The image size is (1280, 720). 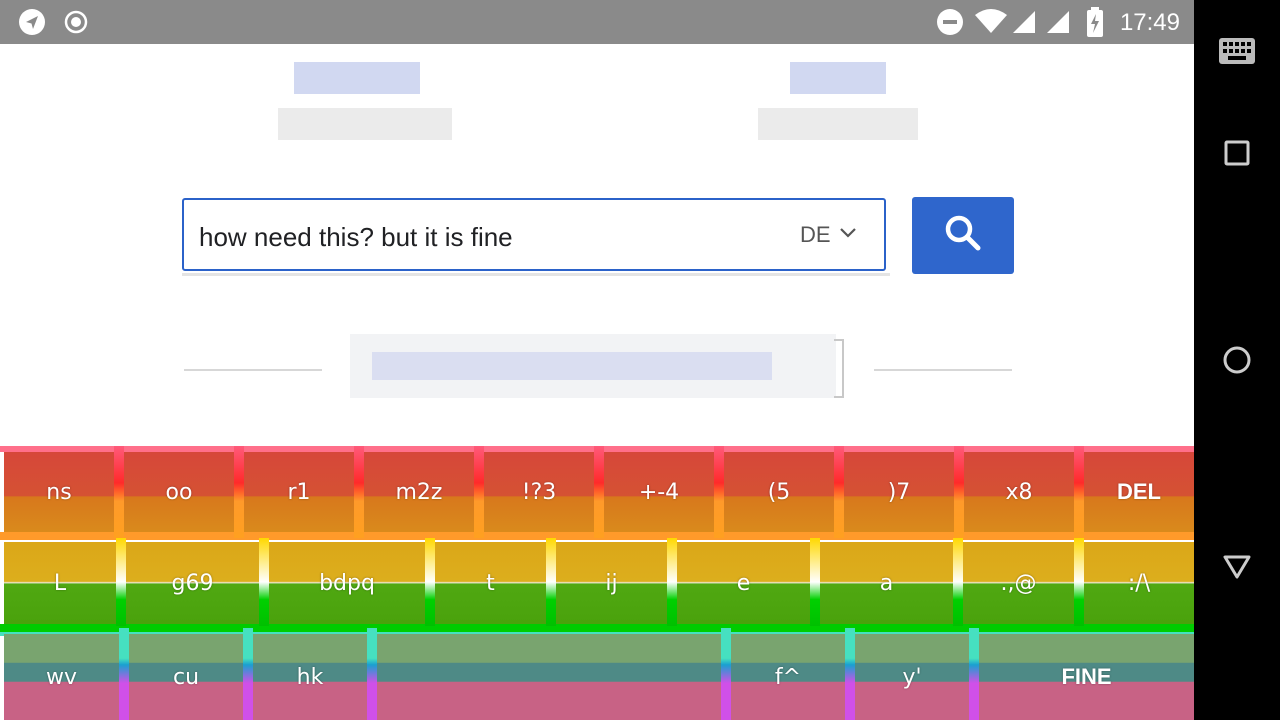 I want to click on key-r1: r1, so click(x=299, y=492).